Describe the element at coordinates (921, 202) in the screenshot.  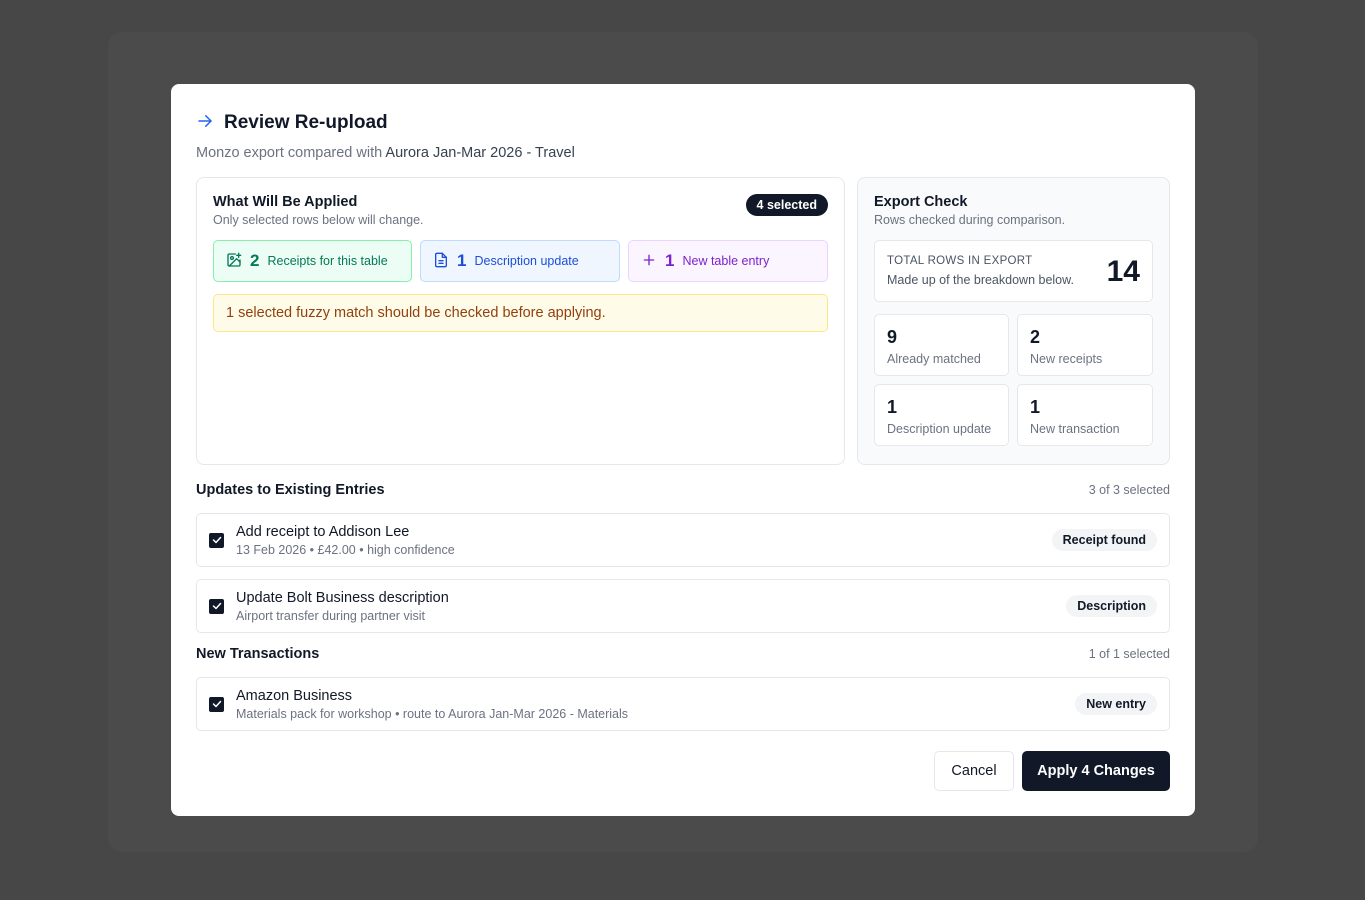
I see `export-check-title: Export Check` at that location.